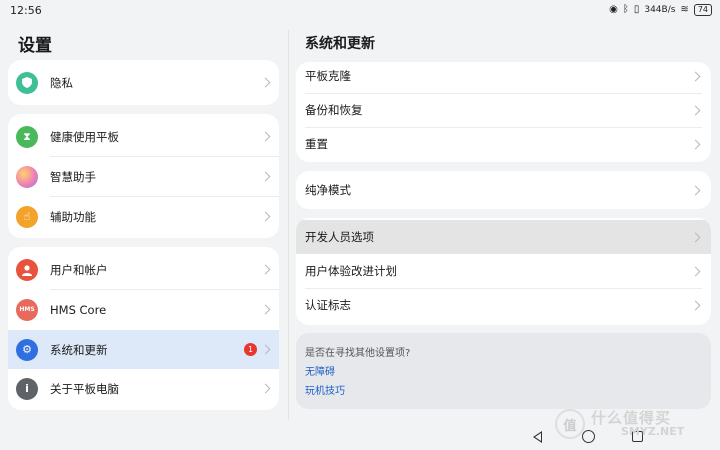 Image resolution: width=720 pixels, height=450 pixels. I want to click on notification-badge: 1, so click(250, 349).